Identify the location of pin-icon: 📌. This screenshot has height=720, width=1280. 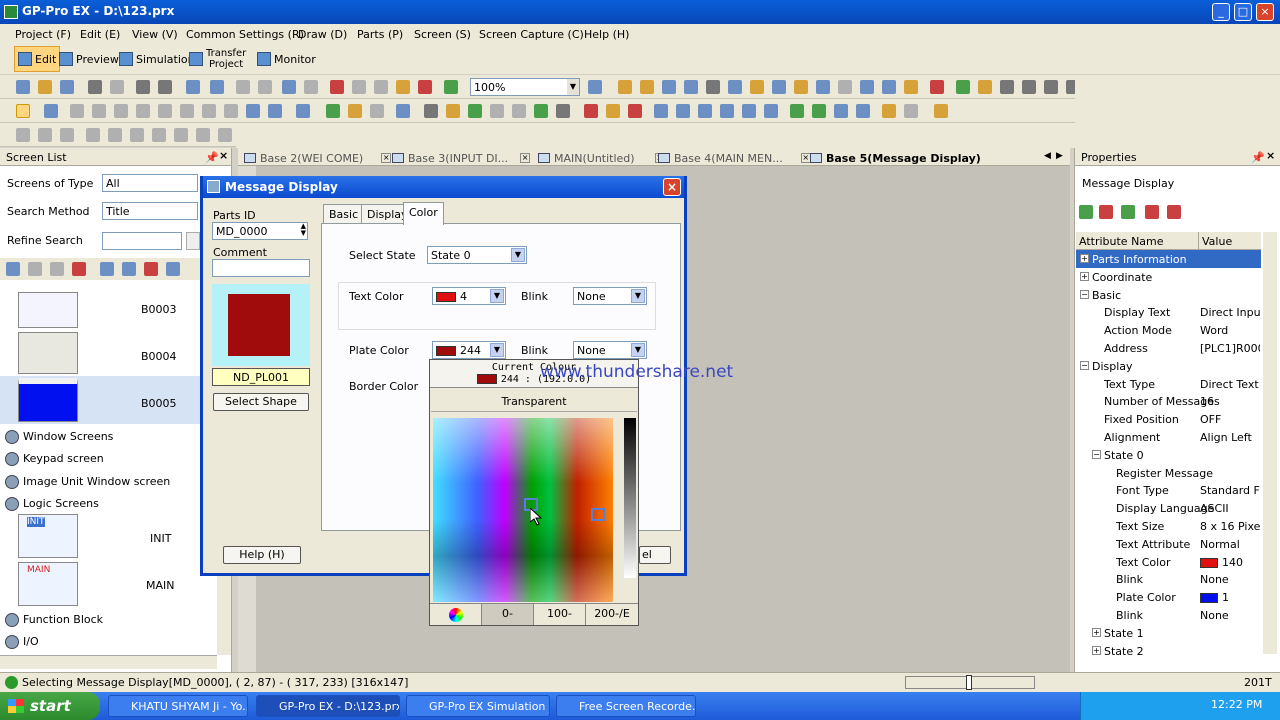
(212, 157).